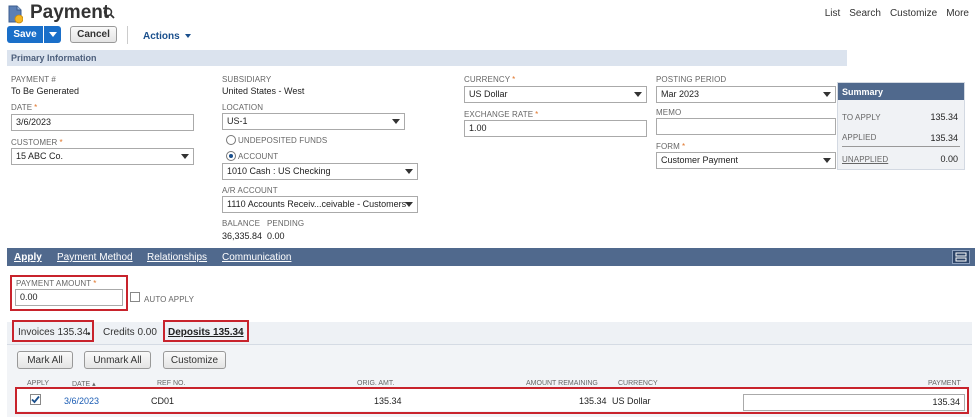 This screenshot has height=417, width=975. I want to click on posting-period-select: Mar 2023, so click(746, 94).